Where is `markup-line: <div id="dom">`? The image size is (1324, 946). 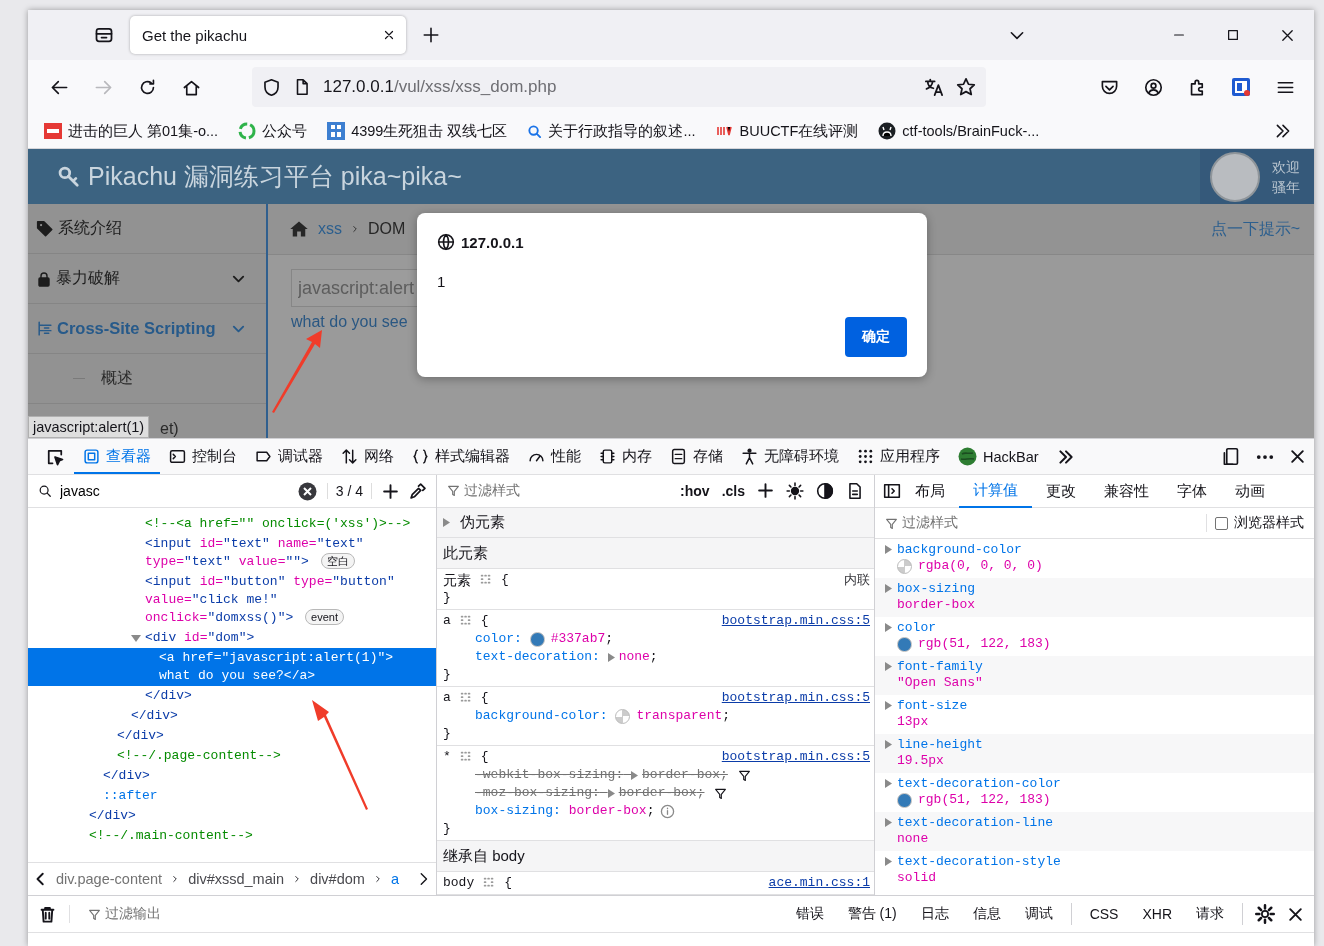
markup-line: <div id="dom"> is located at coordinates (232, 638).